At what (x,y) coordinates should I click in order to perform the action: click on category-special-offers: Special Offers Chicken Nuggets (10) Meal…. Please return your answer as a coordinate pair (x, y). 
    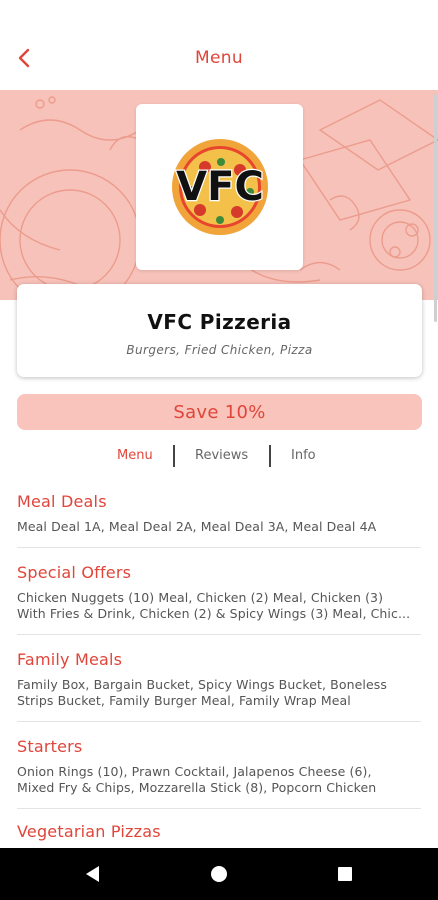
    Looking at the image, I should click on (219, 591).